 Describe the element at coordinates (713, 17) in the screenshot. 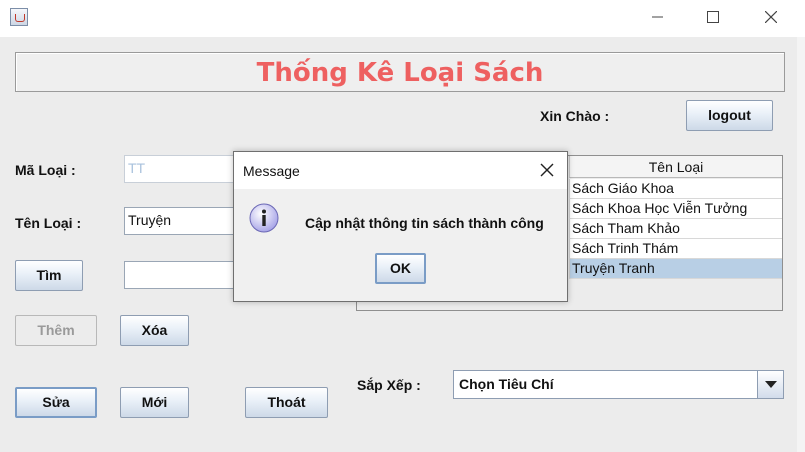

I see `maximize-icon` at that location.